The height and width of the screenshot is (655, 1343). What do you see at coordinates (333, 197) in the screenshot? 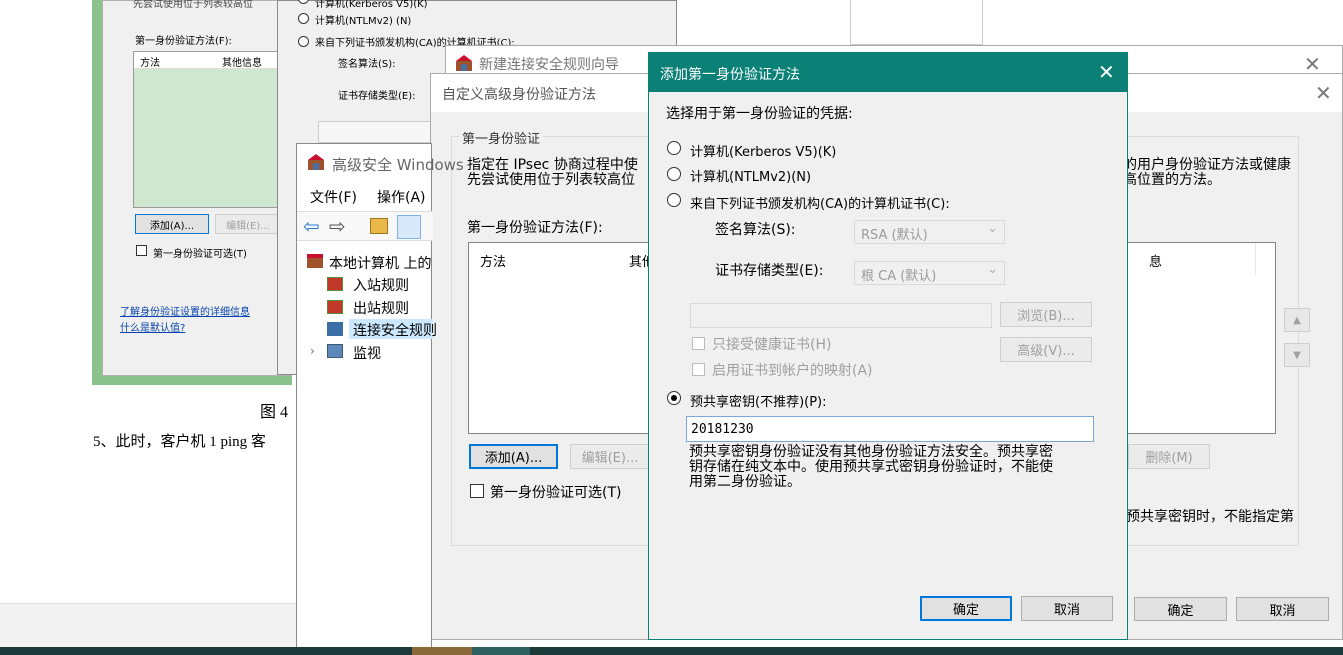
I see `menu-file: 文件(F)` at bounding box center [333, 197].